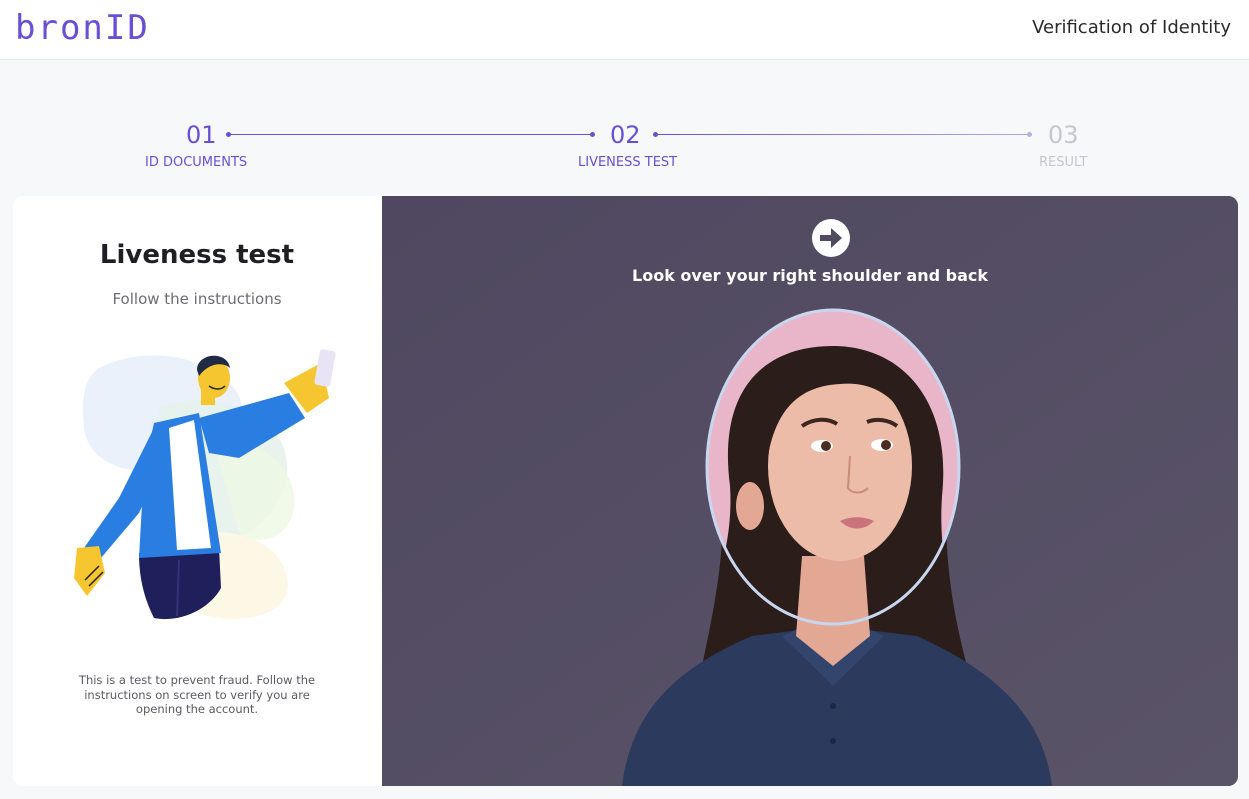  What do you see at coordinates (1063, 162) in the screenshot?
I see `step-3-label: RESULT` at bounding box center [1063, 162].